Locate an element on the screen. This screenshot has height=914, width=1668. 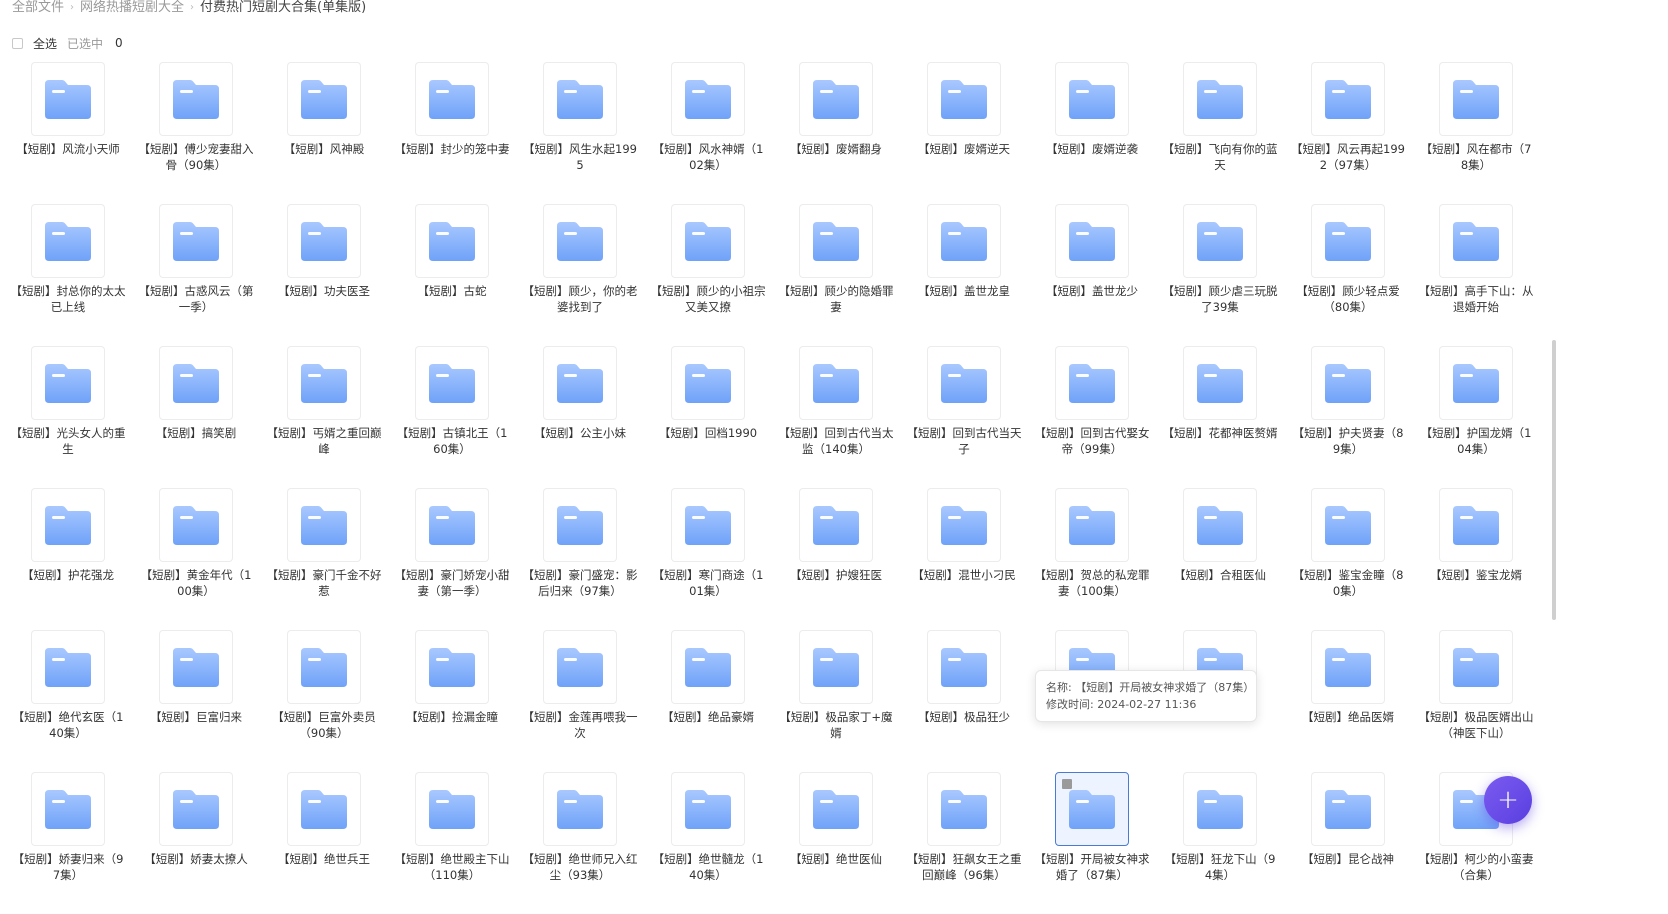
folder-name: 【短剧】娇妻太撩人 is located at coordinates (196, 859).